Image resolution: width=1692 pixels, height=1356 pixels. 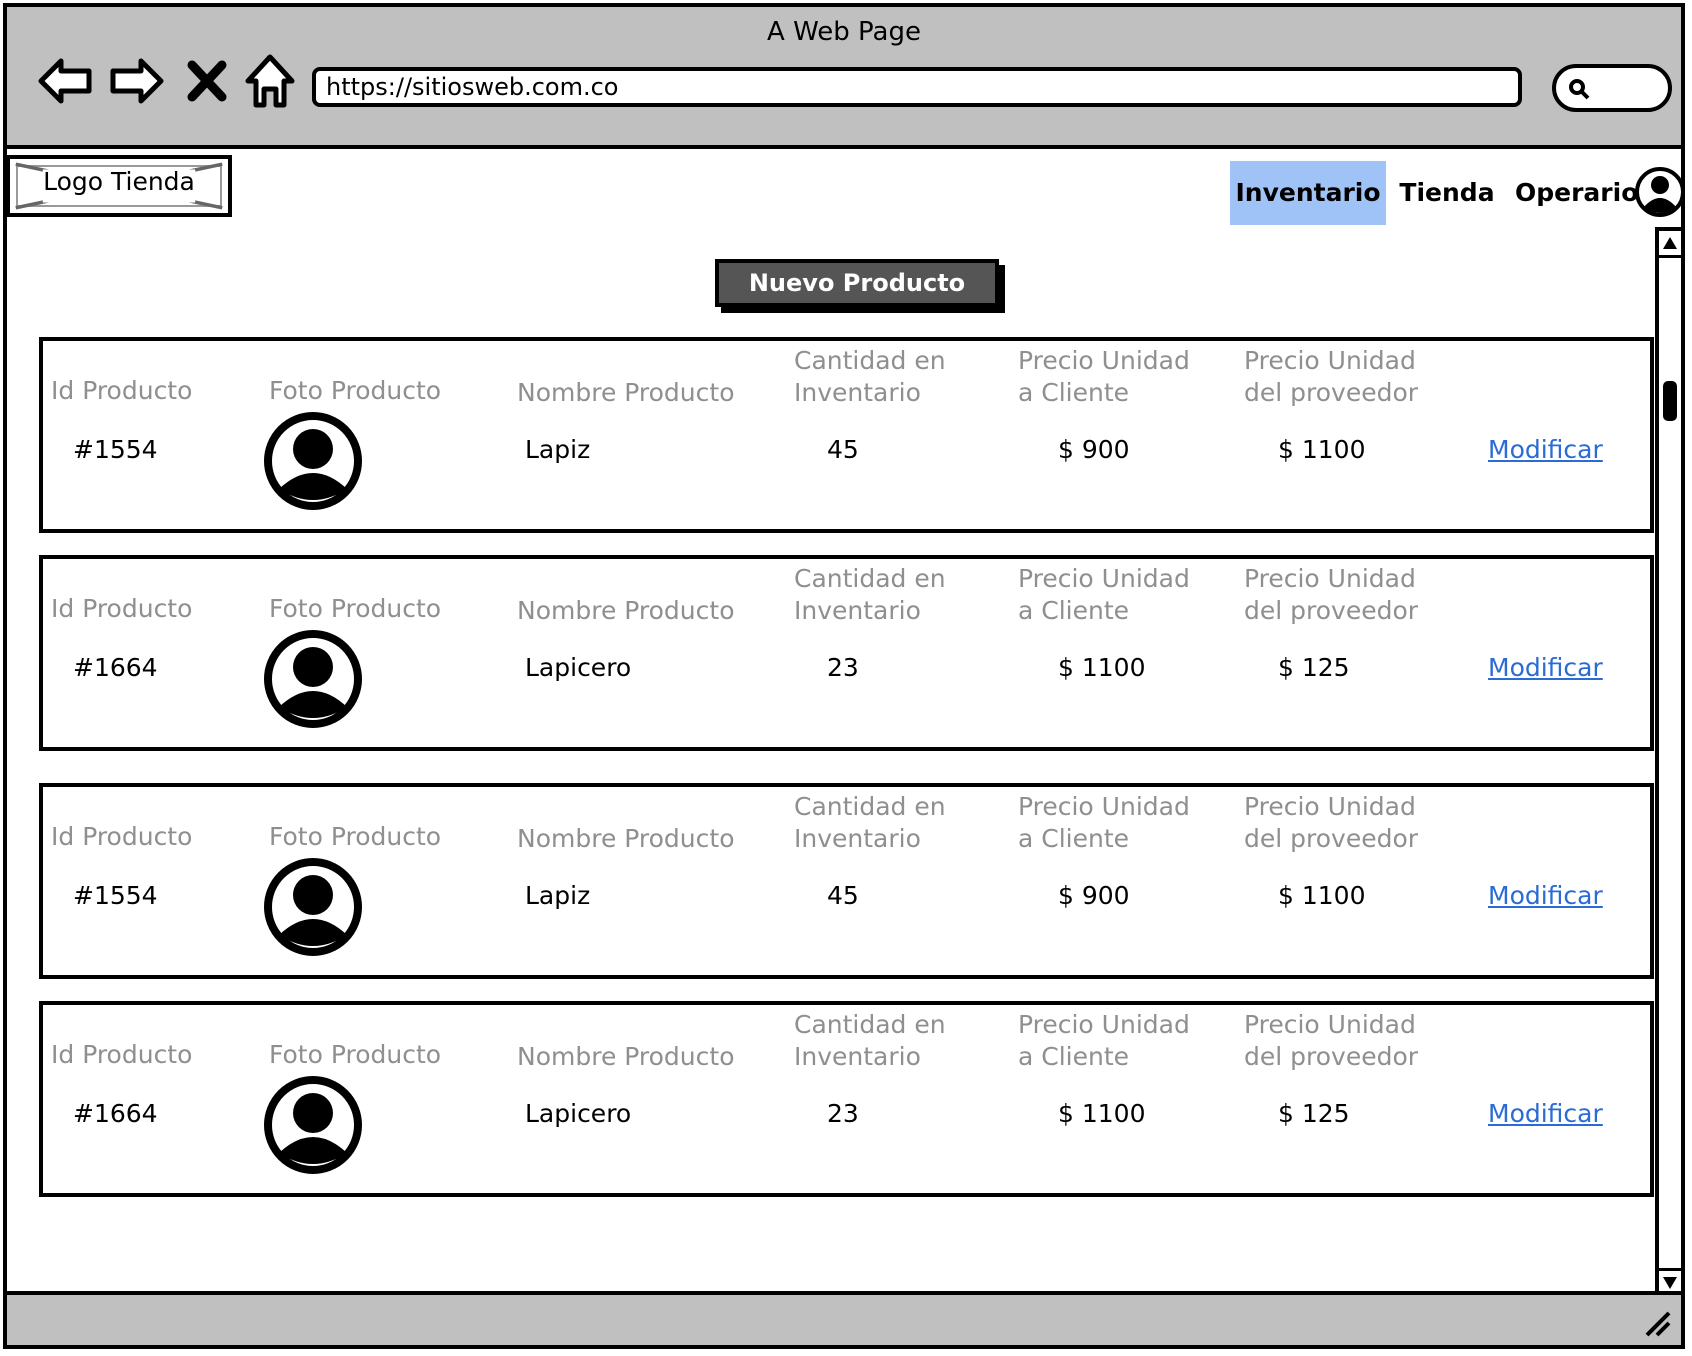 I want to click on user-avatar-icon, so click(x=1660, y=192).